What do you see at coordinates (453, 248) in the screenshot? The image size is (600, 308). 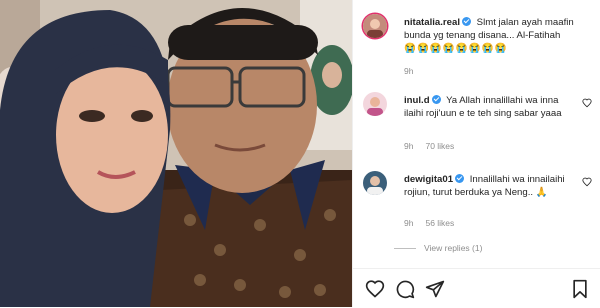 I see `view-replies-label: View replies (1)` at bounding box center [453, 248].